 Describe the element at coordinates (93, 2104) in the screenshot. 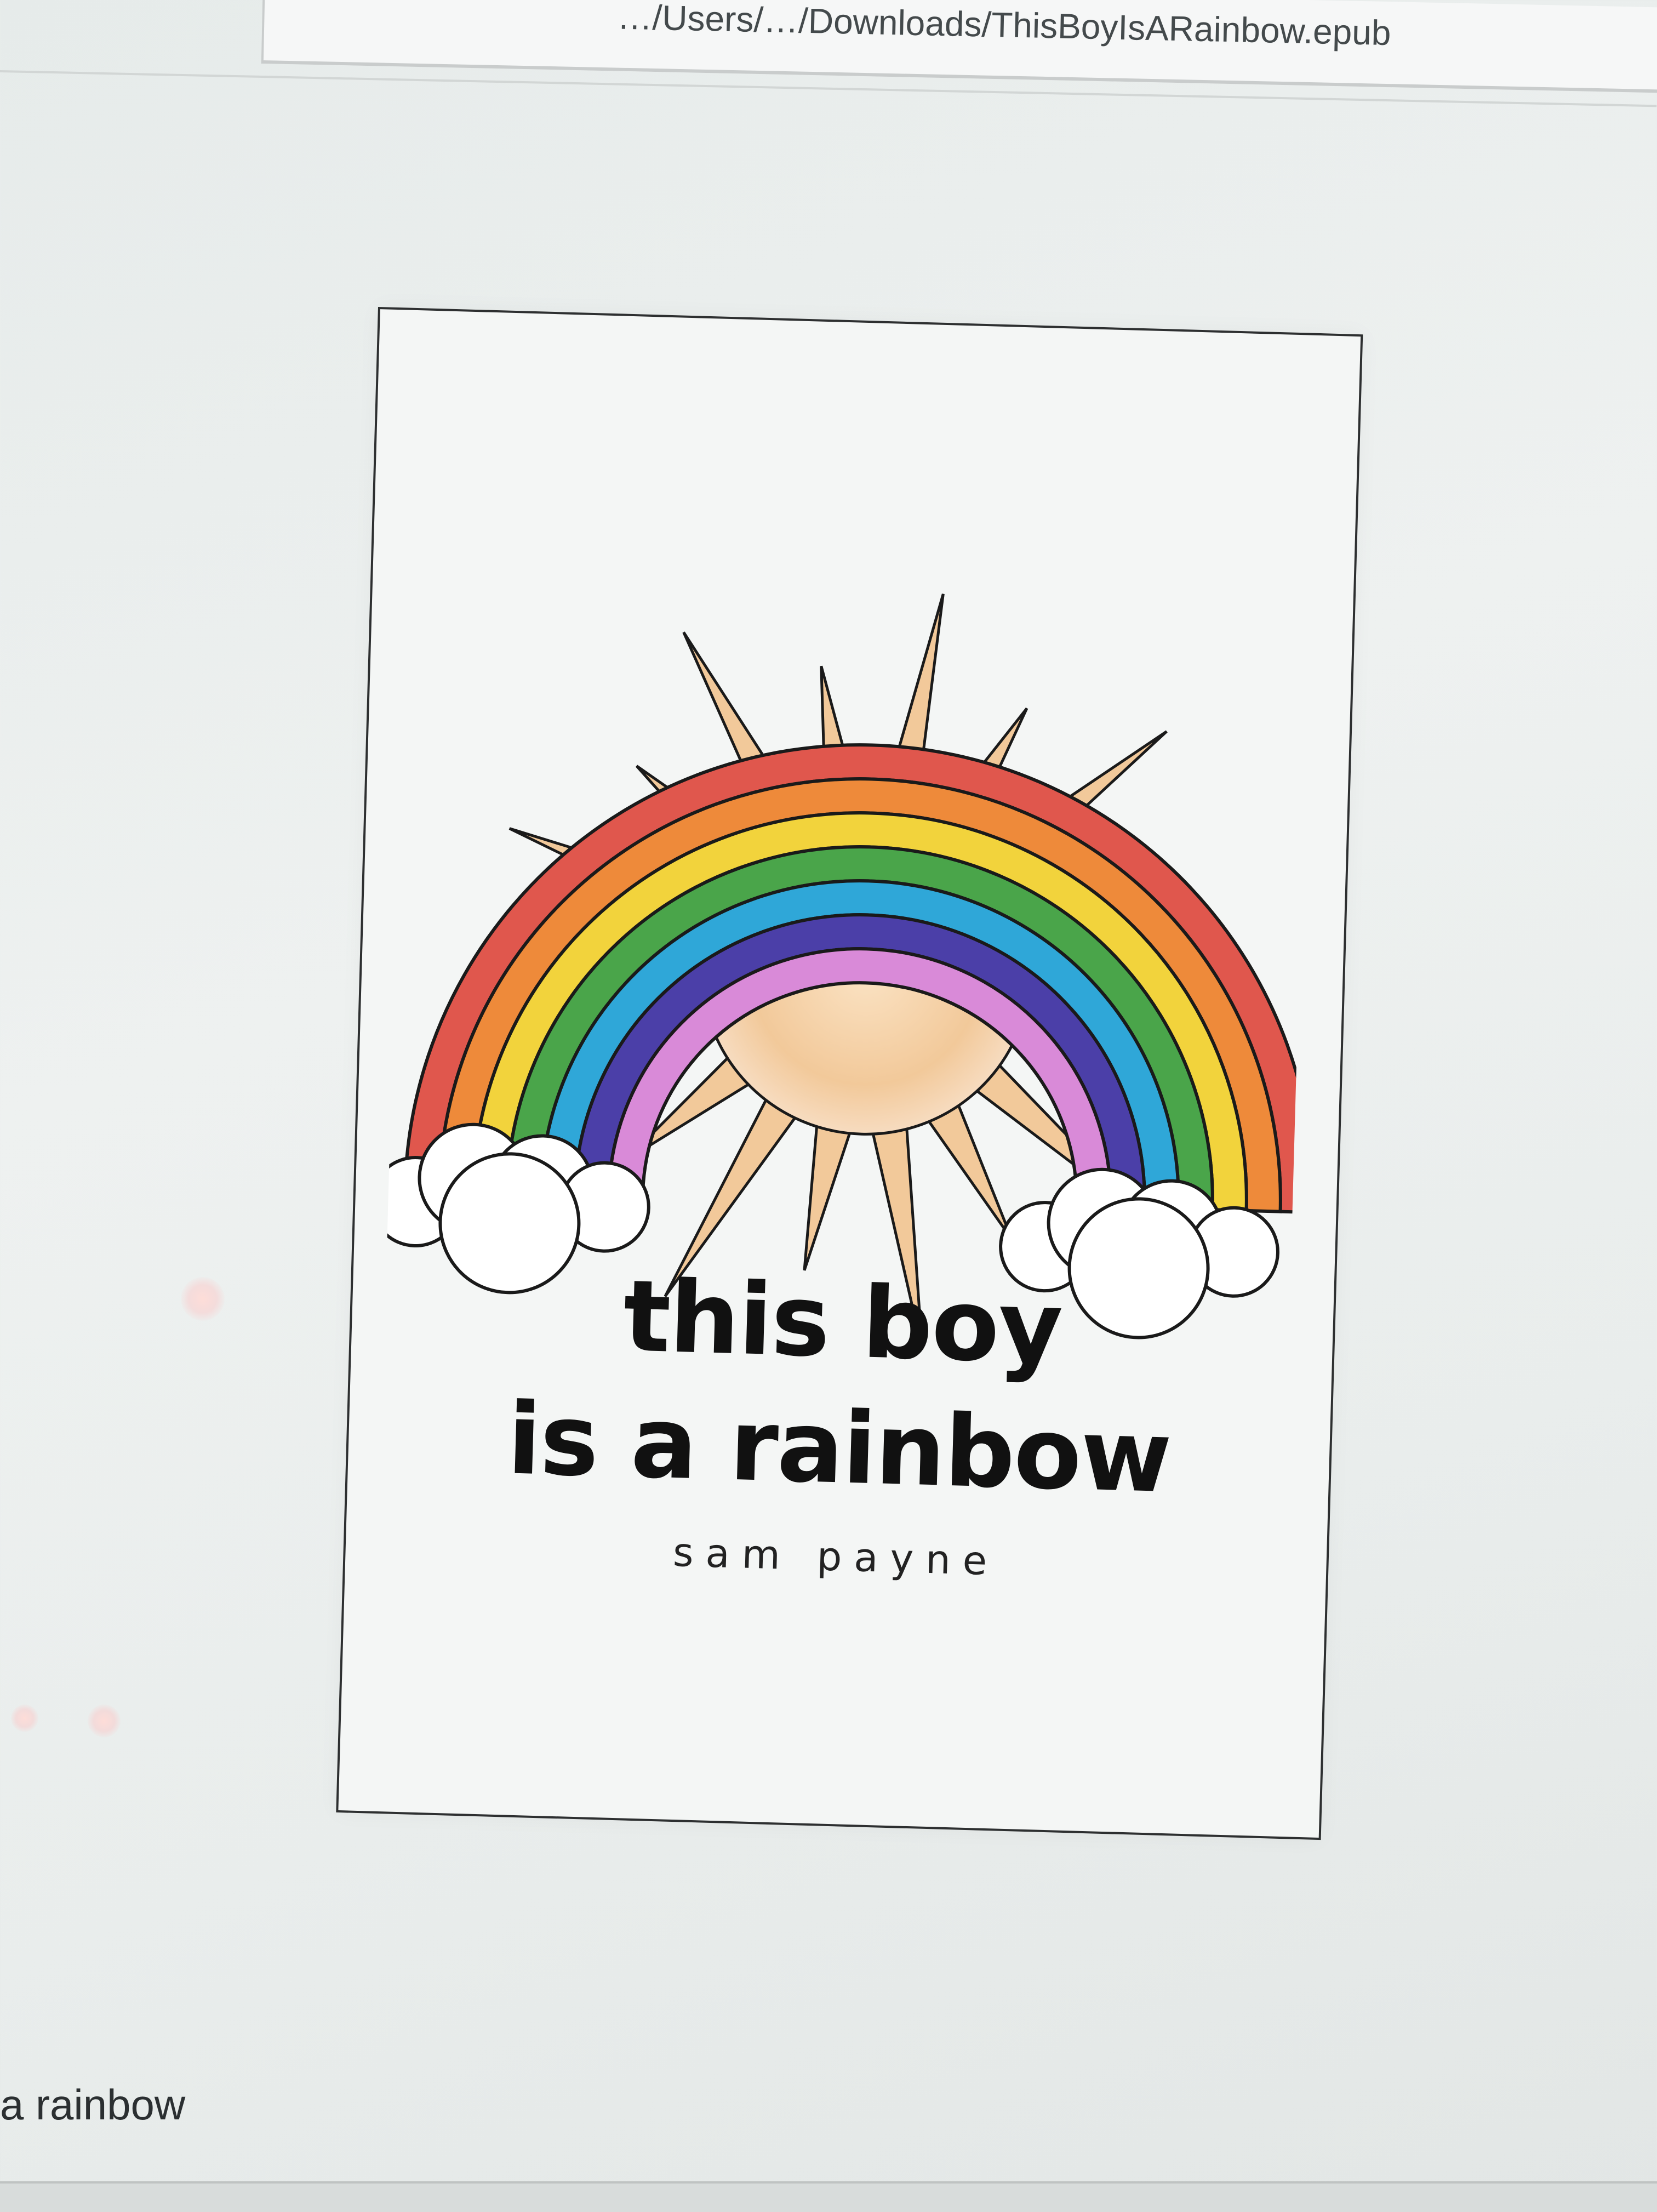

I see `book-title-label: a rainbow` at that location.